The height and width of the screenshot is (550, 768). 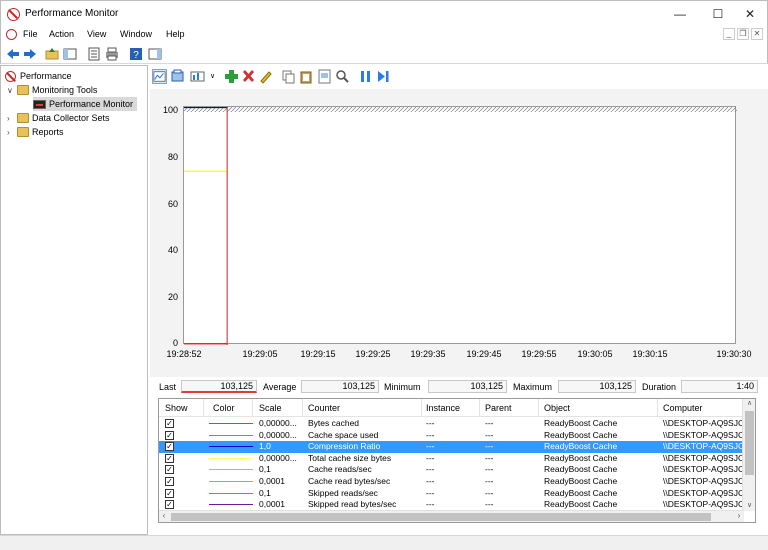 I want to click on column-header-counter: Counter, so click(x=324, y=408).